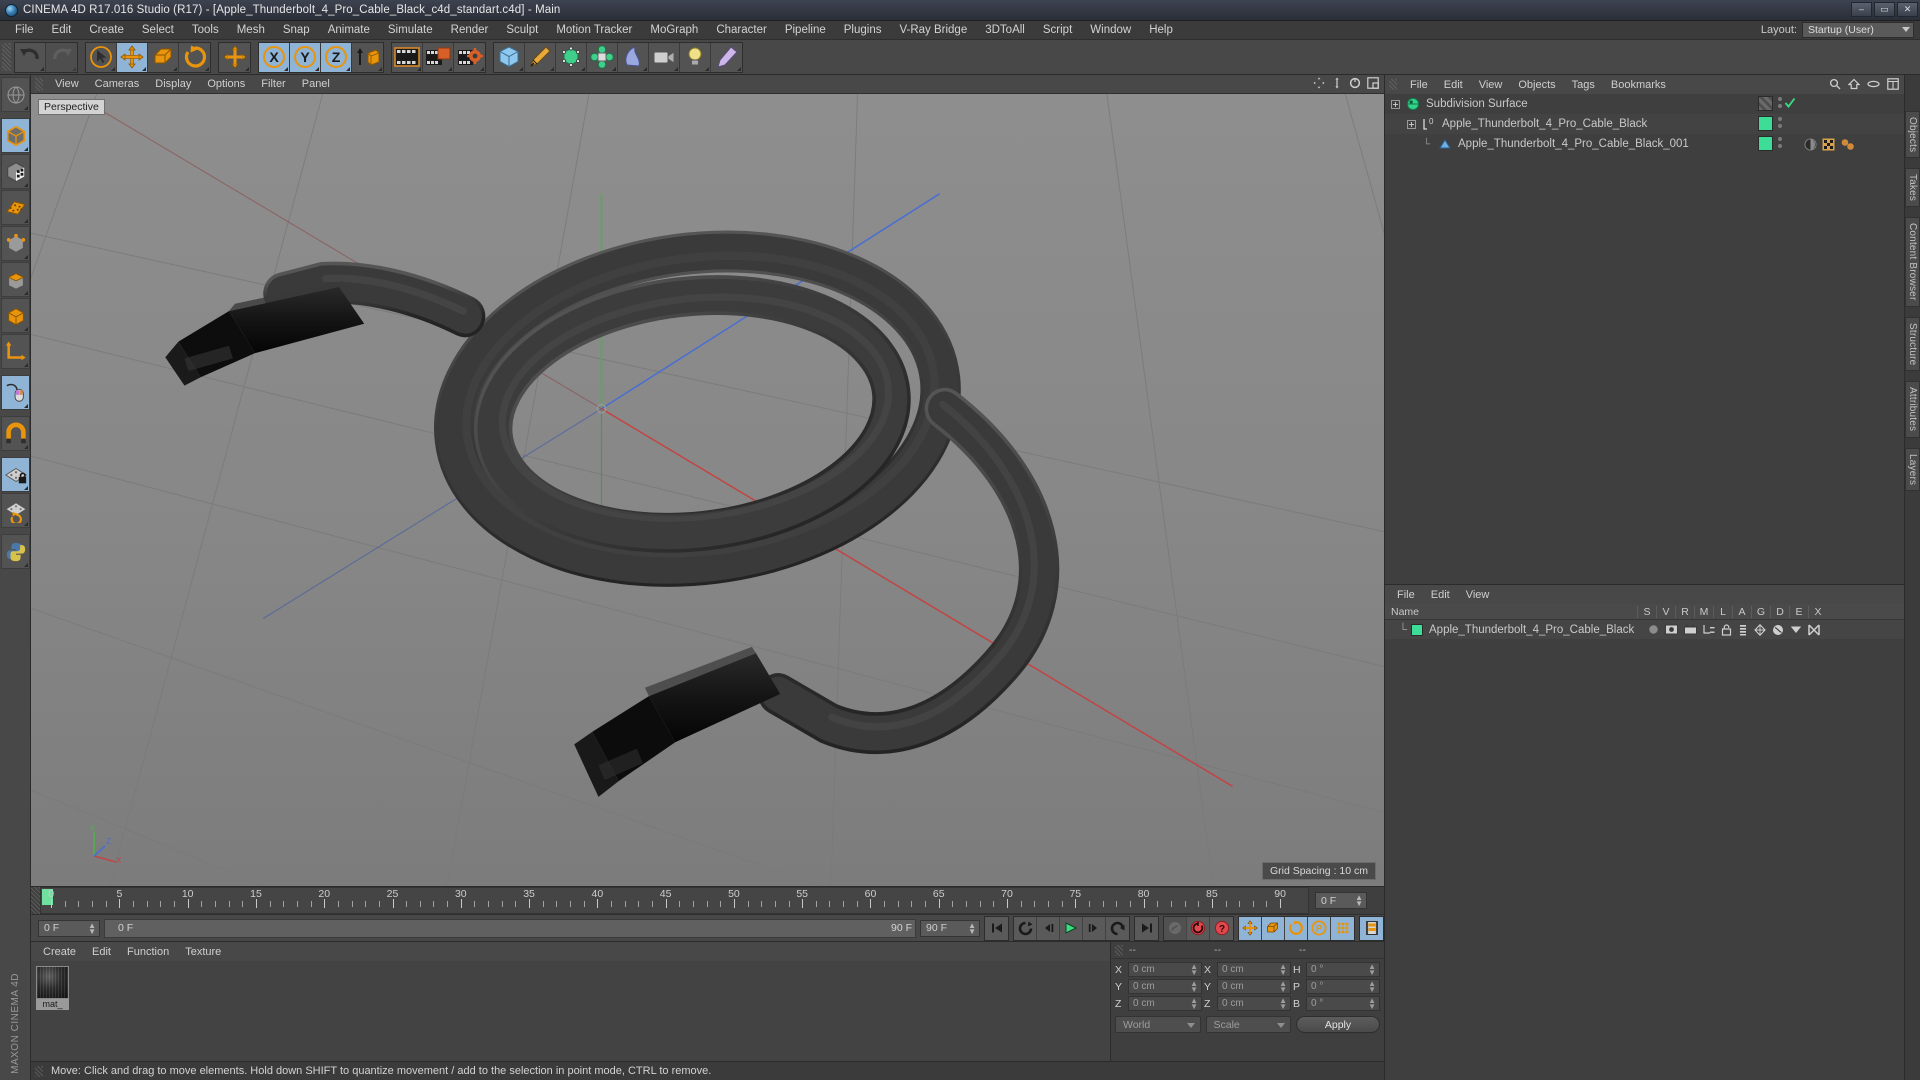 This screenshot has height=1080, width=1920. Describe the element at coordinates (1296, 928) in the screenshot. I see `rotation-key-button` at that location.